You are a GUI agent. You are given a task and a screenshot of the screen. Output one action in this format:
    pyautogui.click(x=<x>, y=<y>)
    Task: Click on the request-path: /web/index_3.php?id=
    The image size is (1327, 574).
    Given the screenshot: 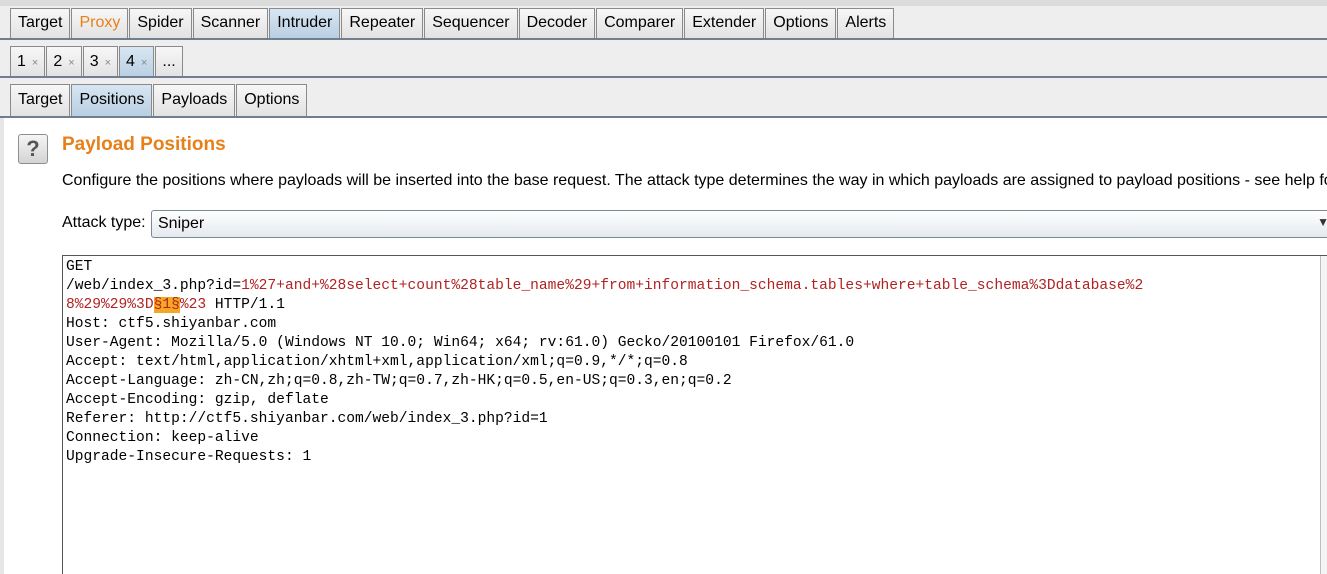 What is the action you would take?
    pyautogui.click(x=154, y=286)
    